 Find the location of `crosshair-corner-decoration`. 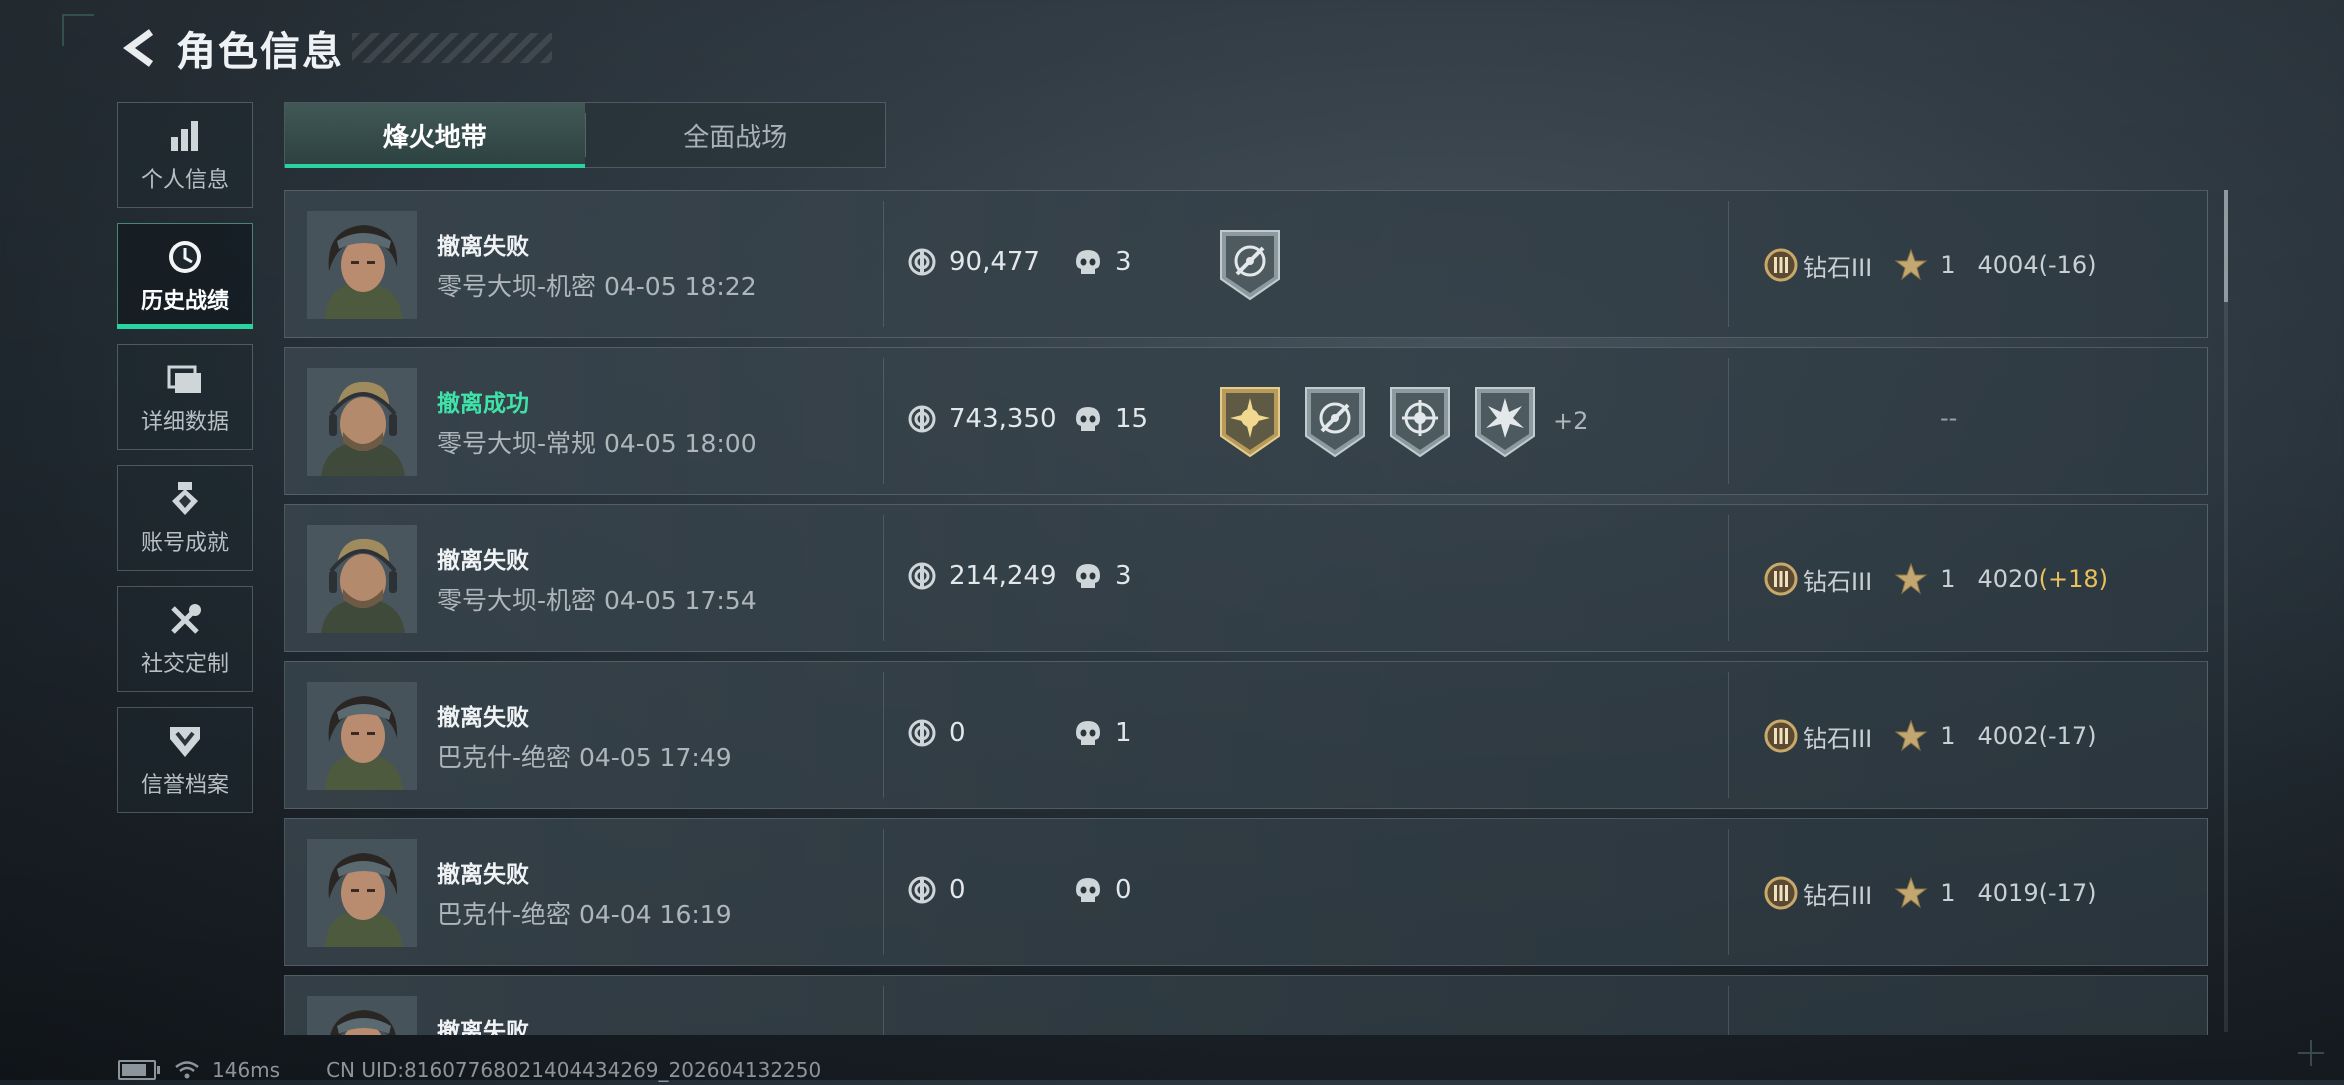

crosshair-corner-decoration is located at coordinates (2311, 1053).